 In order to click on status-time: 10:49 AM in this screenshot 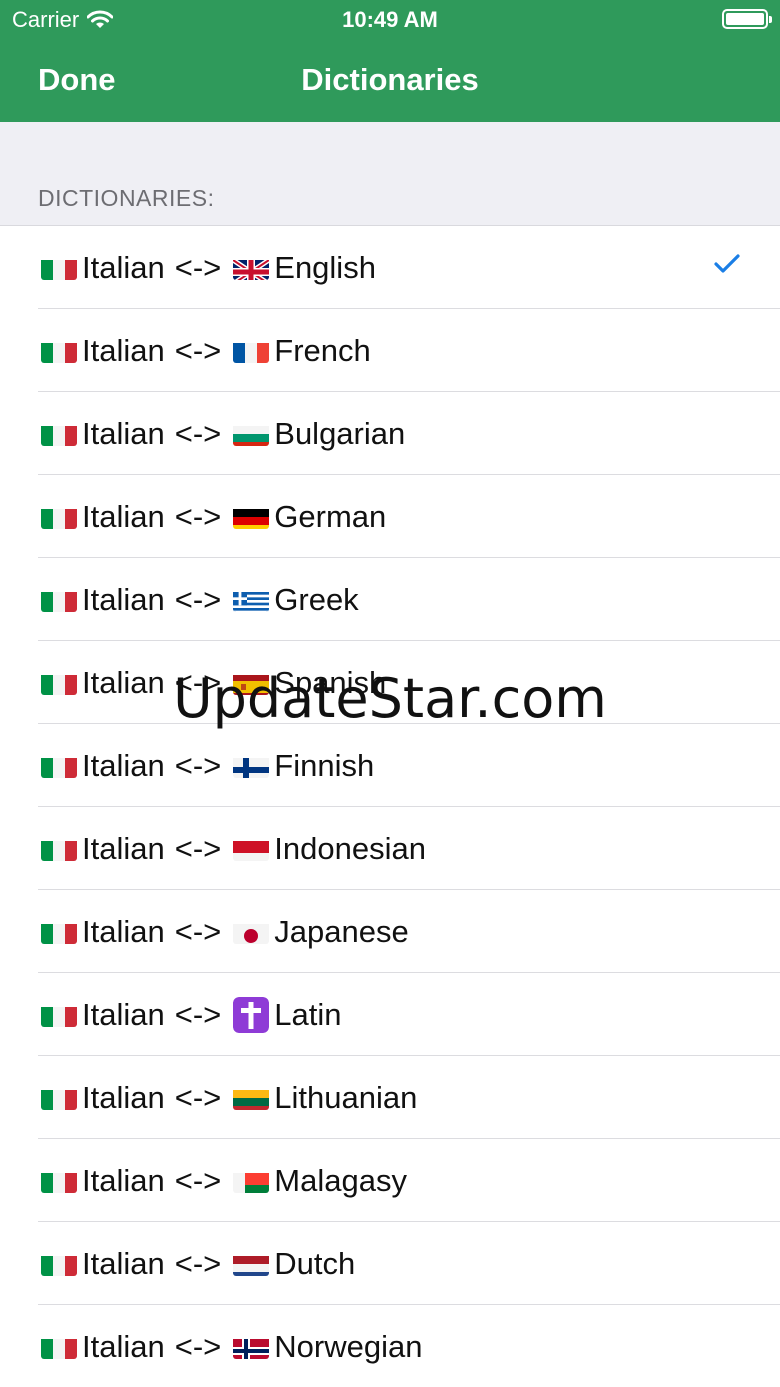, I will do `click(390, 19)`.